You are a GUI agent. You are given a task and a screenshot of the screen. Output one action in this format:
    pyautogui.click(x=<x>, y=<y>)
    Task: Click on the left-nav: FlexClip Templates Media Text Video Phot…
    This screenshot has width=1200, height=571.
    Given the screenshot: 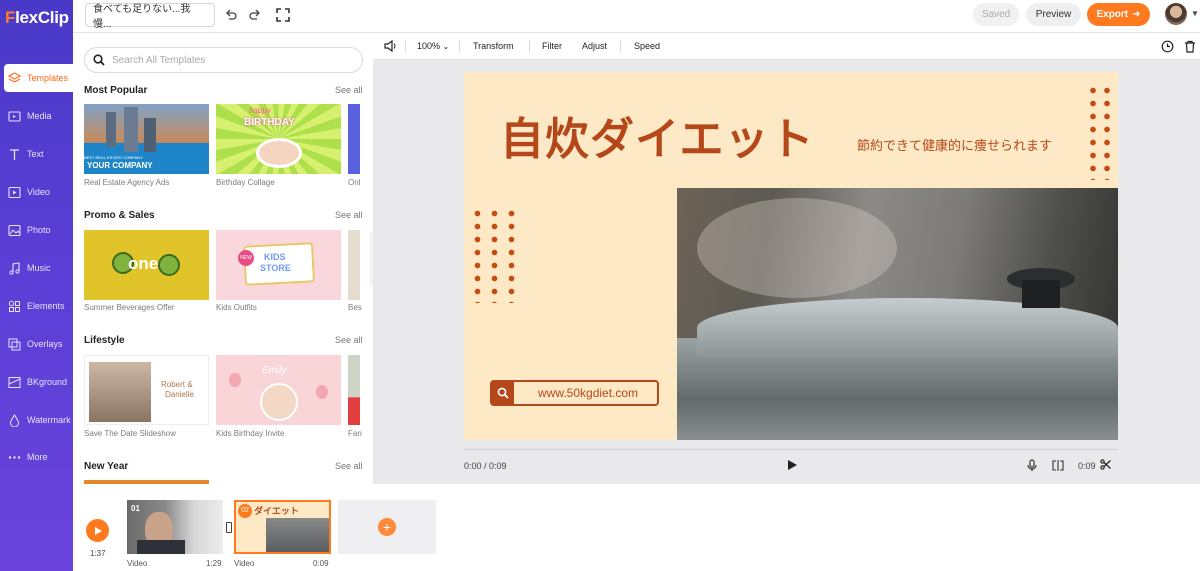 What is the action you would take?
    pyautogui.click(x=36, y=285)
    